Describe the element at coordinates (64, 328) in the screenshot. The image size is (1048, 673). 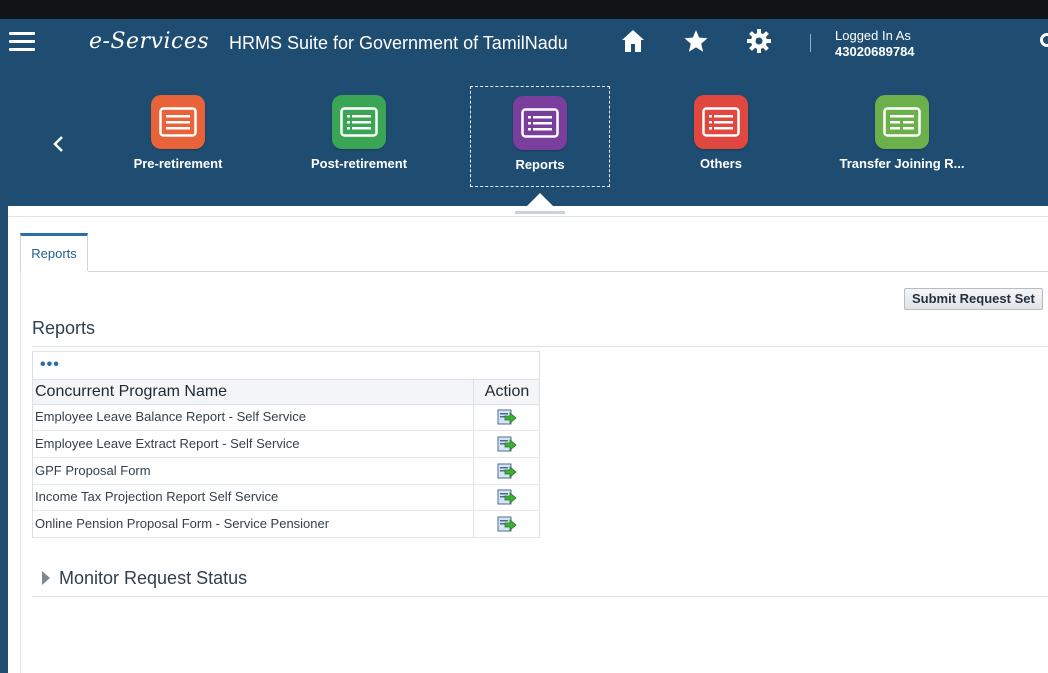
I see `section-title-reports: Reports` at that location.